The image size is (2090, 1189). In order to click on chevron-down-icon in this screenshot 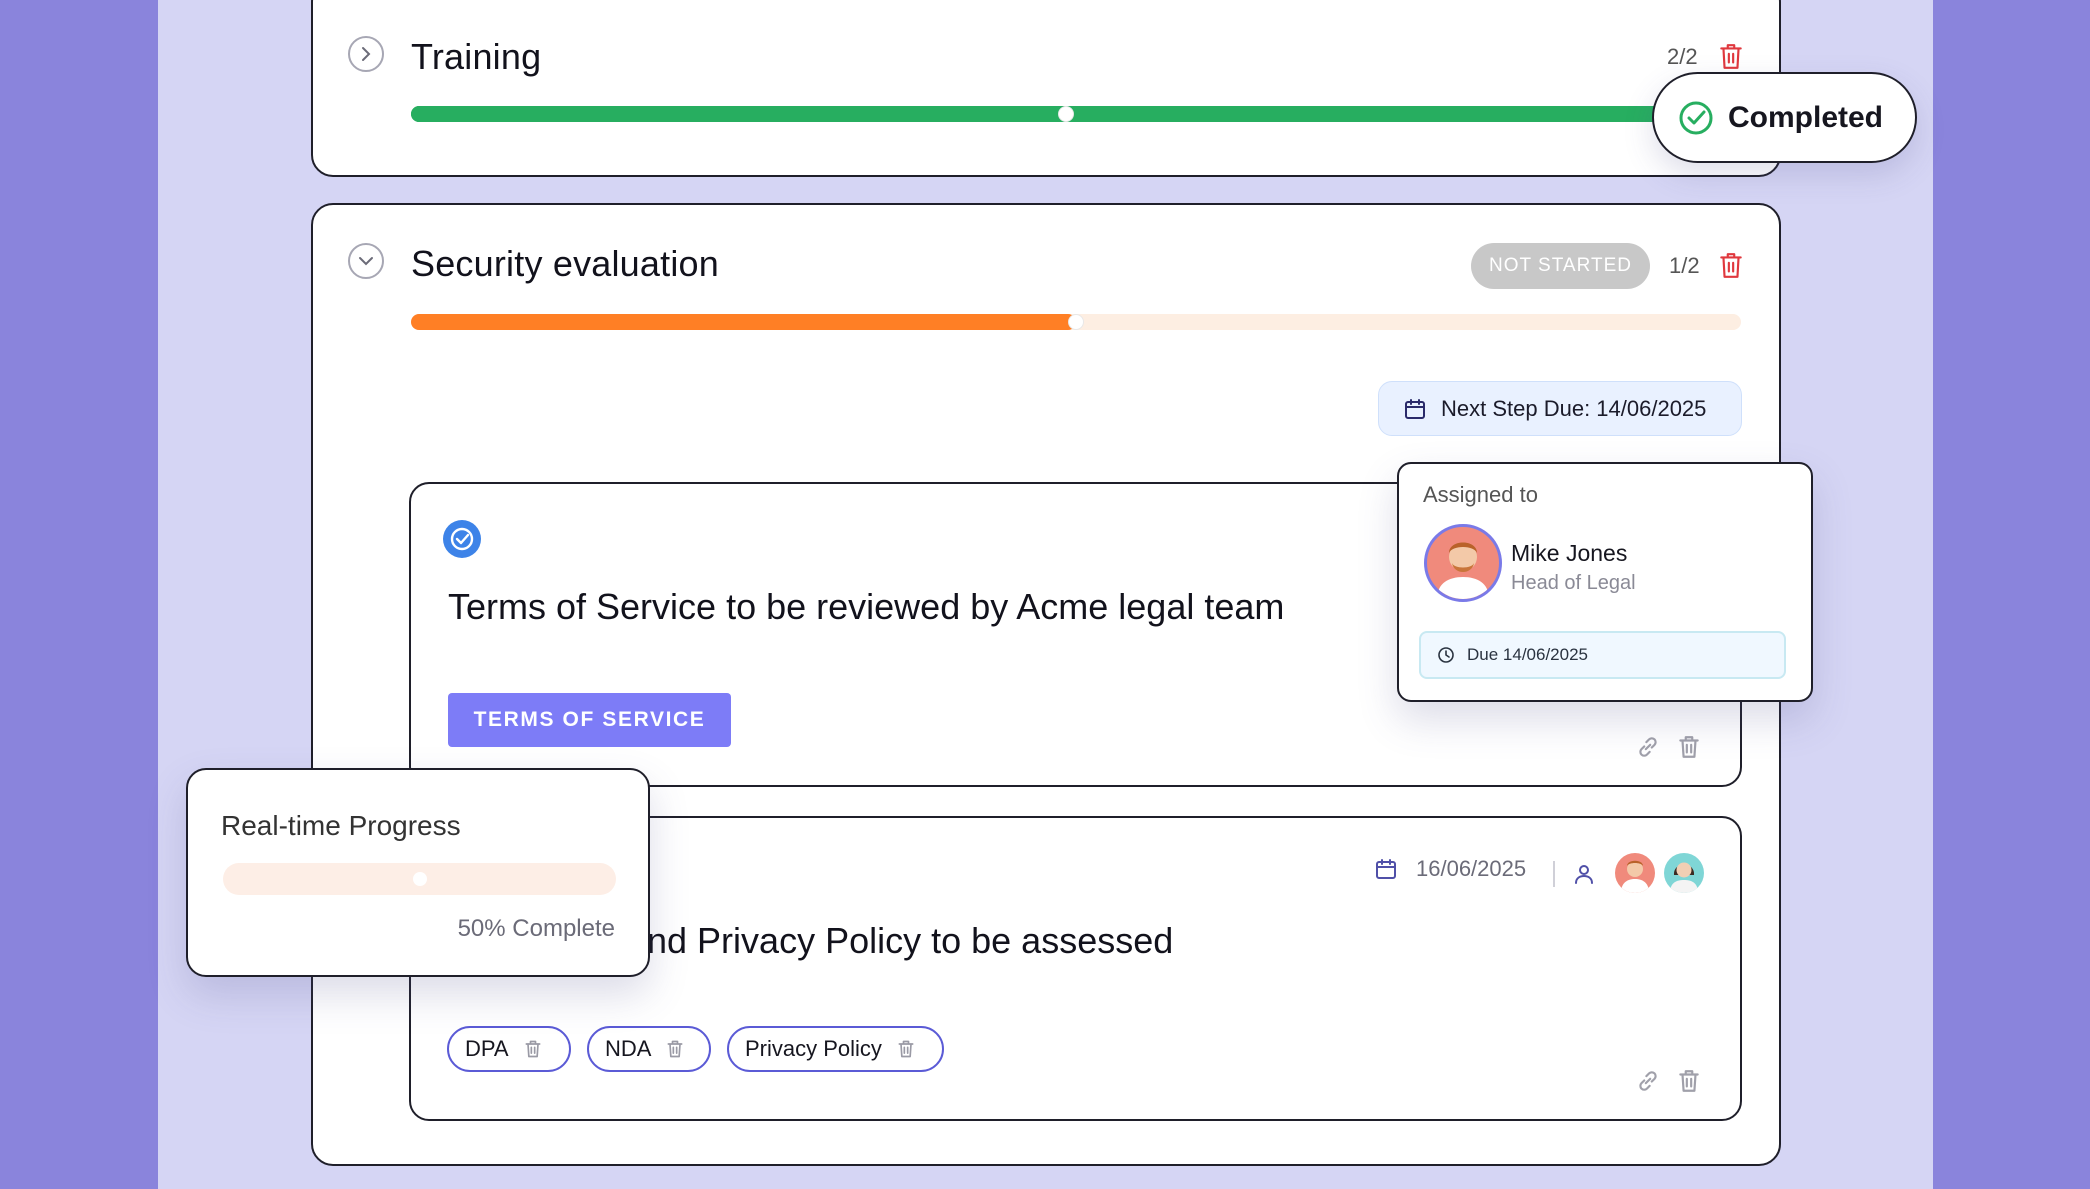, I will do `click(366, 261)`.